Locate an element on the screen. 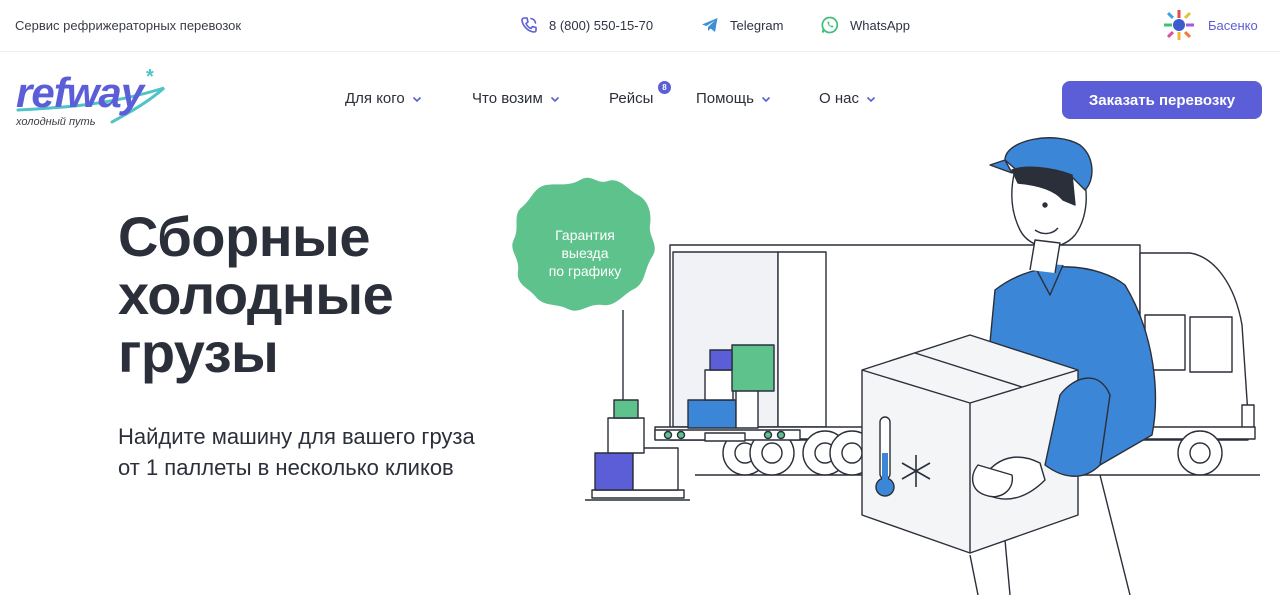  trips-count-badge: 8 is located at coordinates (664, 87).